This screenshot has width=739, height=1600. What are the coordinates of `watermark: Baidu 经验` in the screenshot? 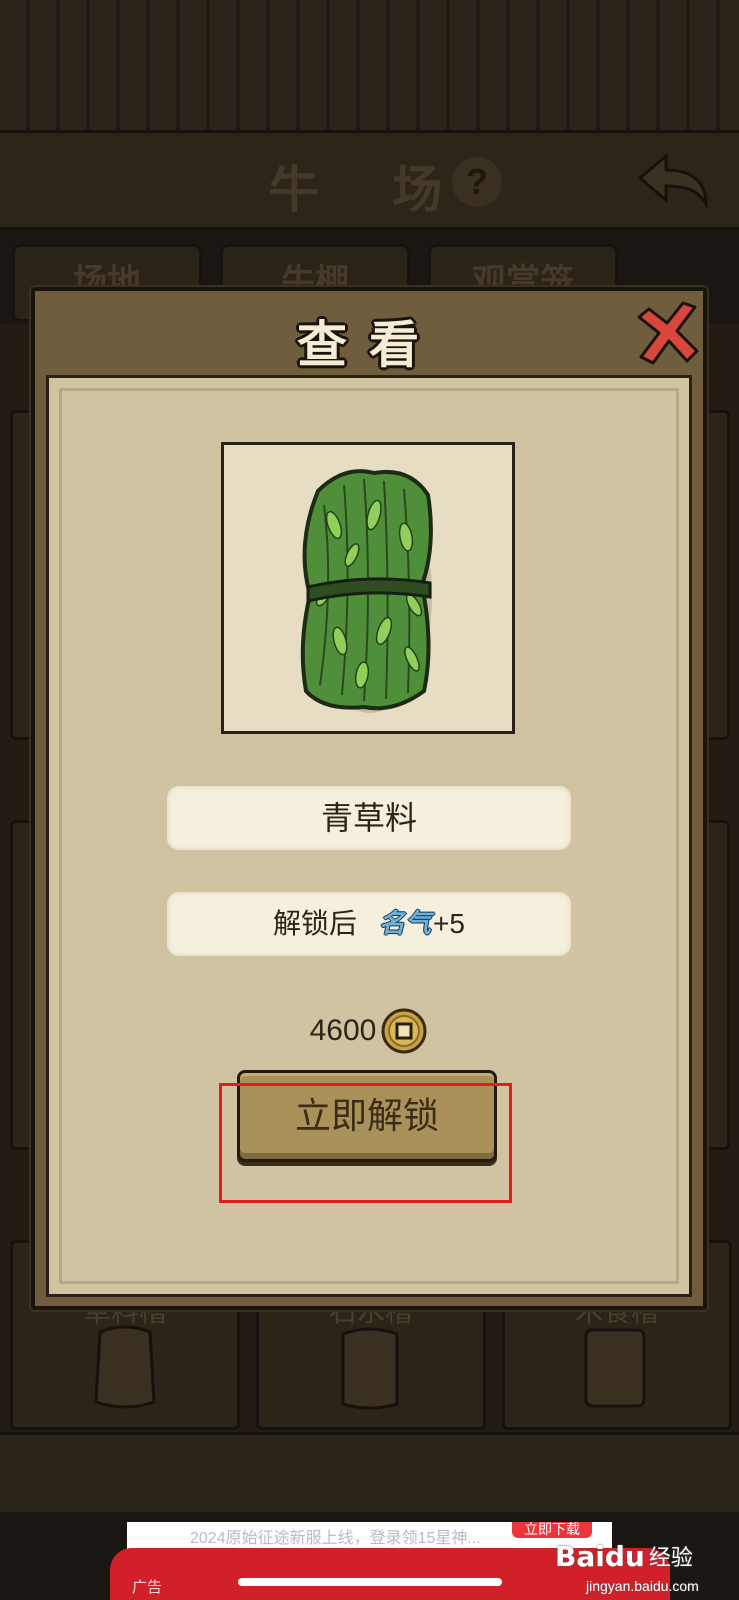 It's located at (645, 1556).